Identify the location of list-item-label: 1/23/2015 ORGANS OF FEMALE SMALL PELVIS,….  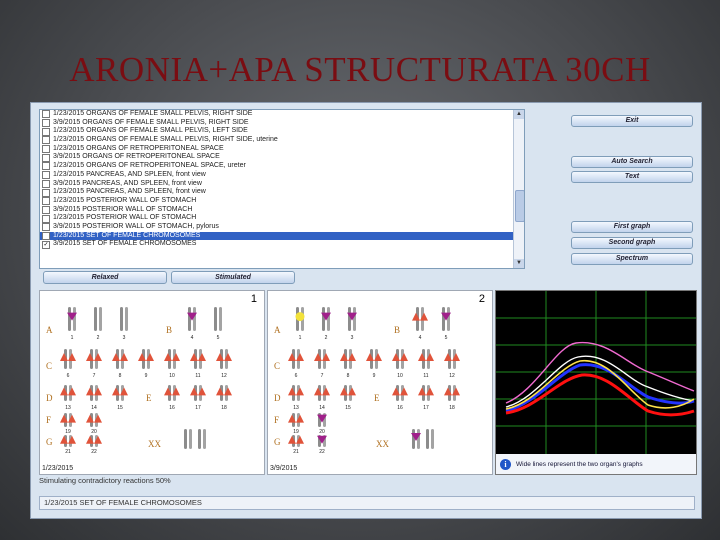
(165, 140).